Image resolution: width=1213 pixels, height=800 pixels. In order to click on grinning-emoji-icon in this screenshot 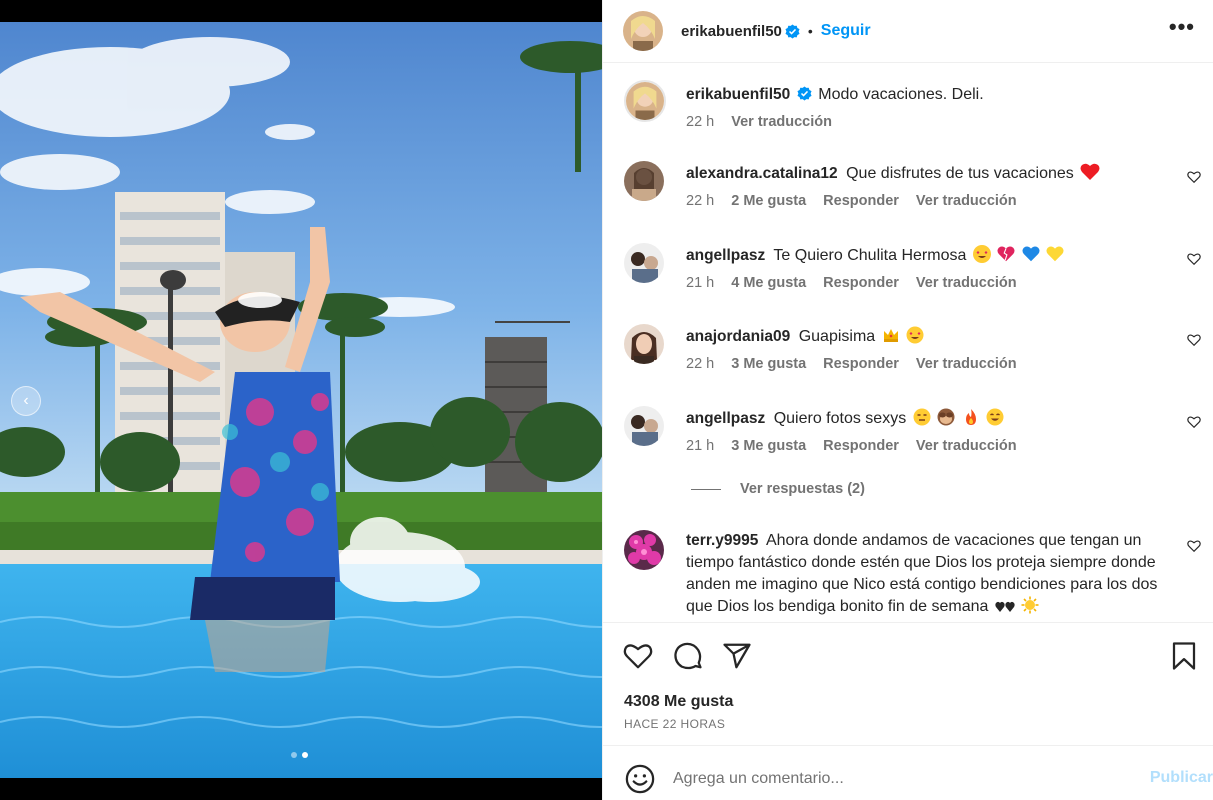, I will do `click(995, 417)`.